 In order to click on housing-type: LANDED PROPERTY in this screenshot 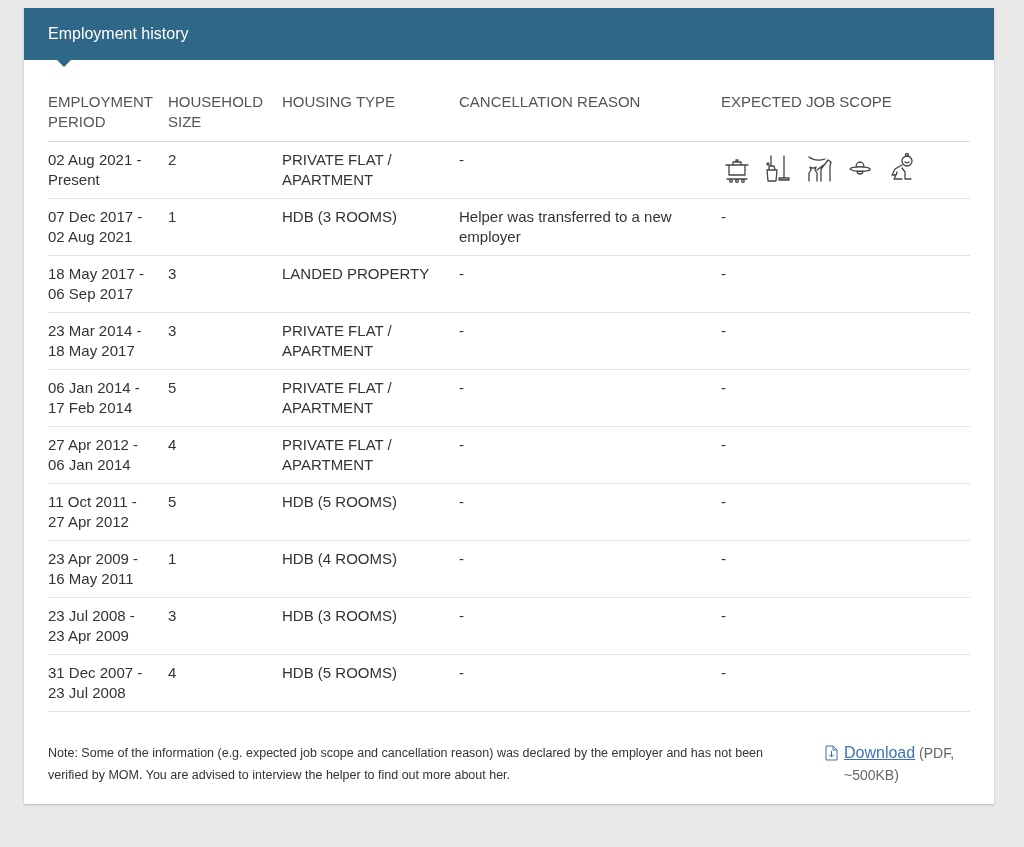, I will do `click(356, 273)`.